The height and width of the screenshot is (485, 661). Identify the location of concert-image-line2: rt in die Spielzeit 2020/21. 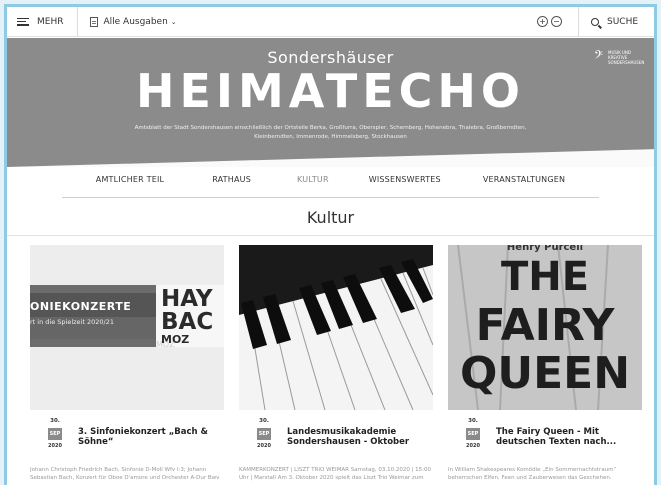
(72, 322).